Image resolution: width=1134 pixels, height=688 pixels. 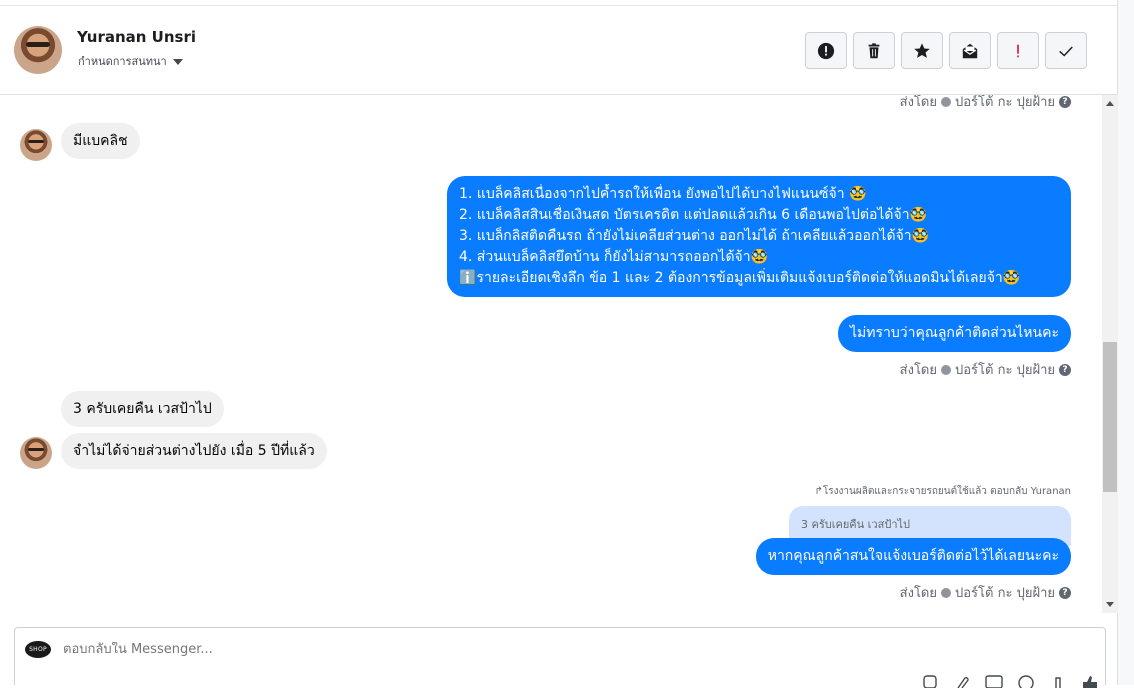 I want to click on assign-label: กำหนดการสนทนา, so click(x=122, y=61).